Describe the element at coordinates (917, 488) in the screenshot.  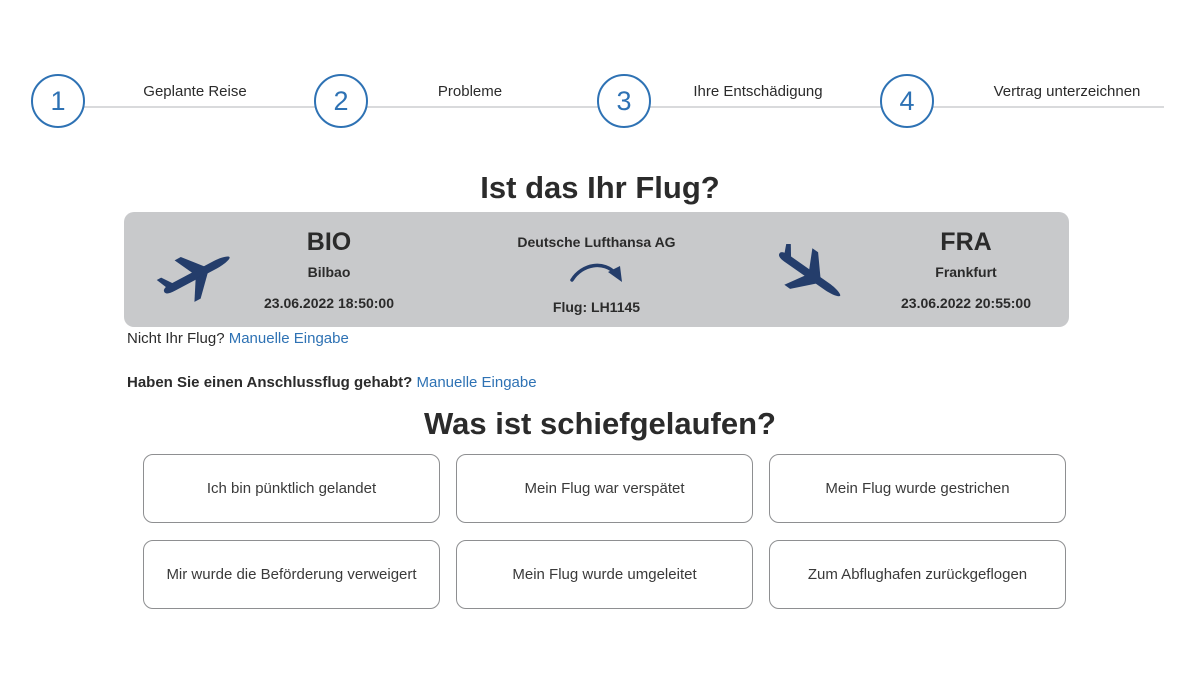
I see `option-cancelled-button: Mein Flug wurde gestrichen` at that location.